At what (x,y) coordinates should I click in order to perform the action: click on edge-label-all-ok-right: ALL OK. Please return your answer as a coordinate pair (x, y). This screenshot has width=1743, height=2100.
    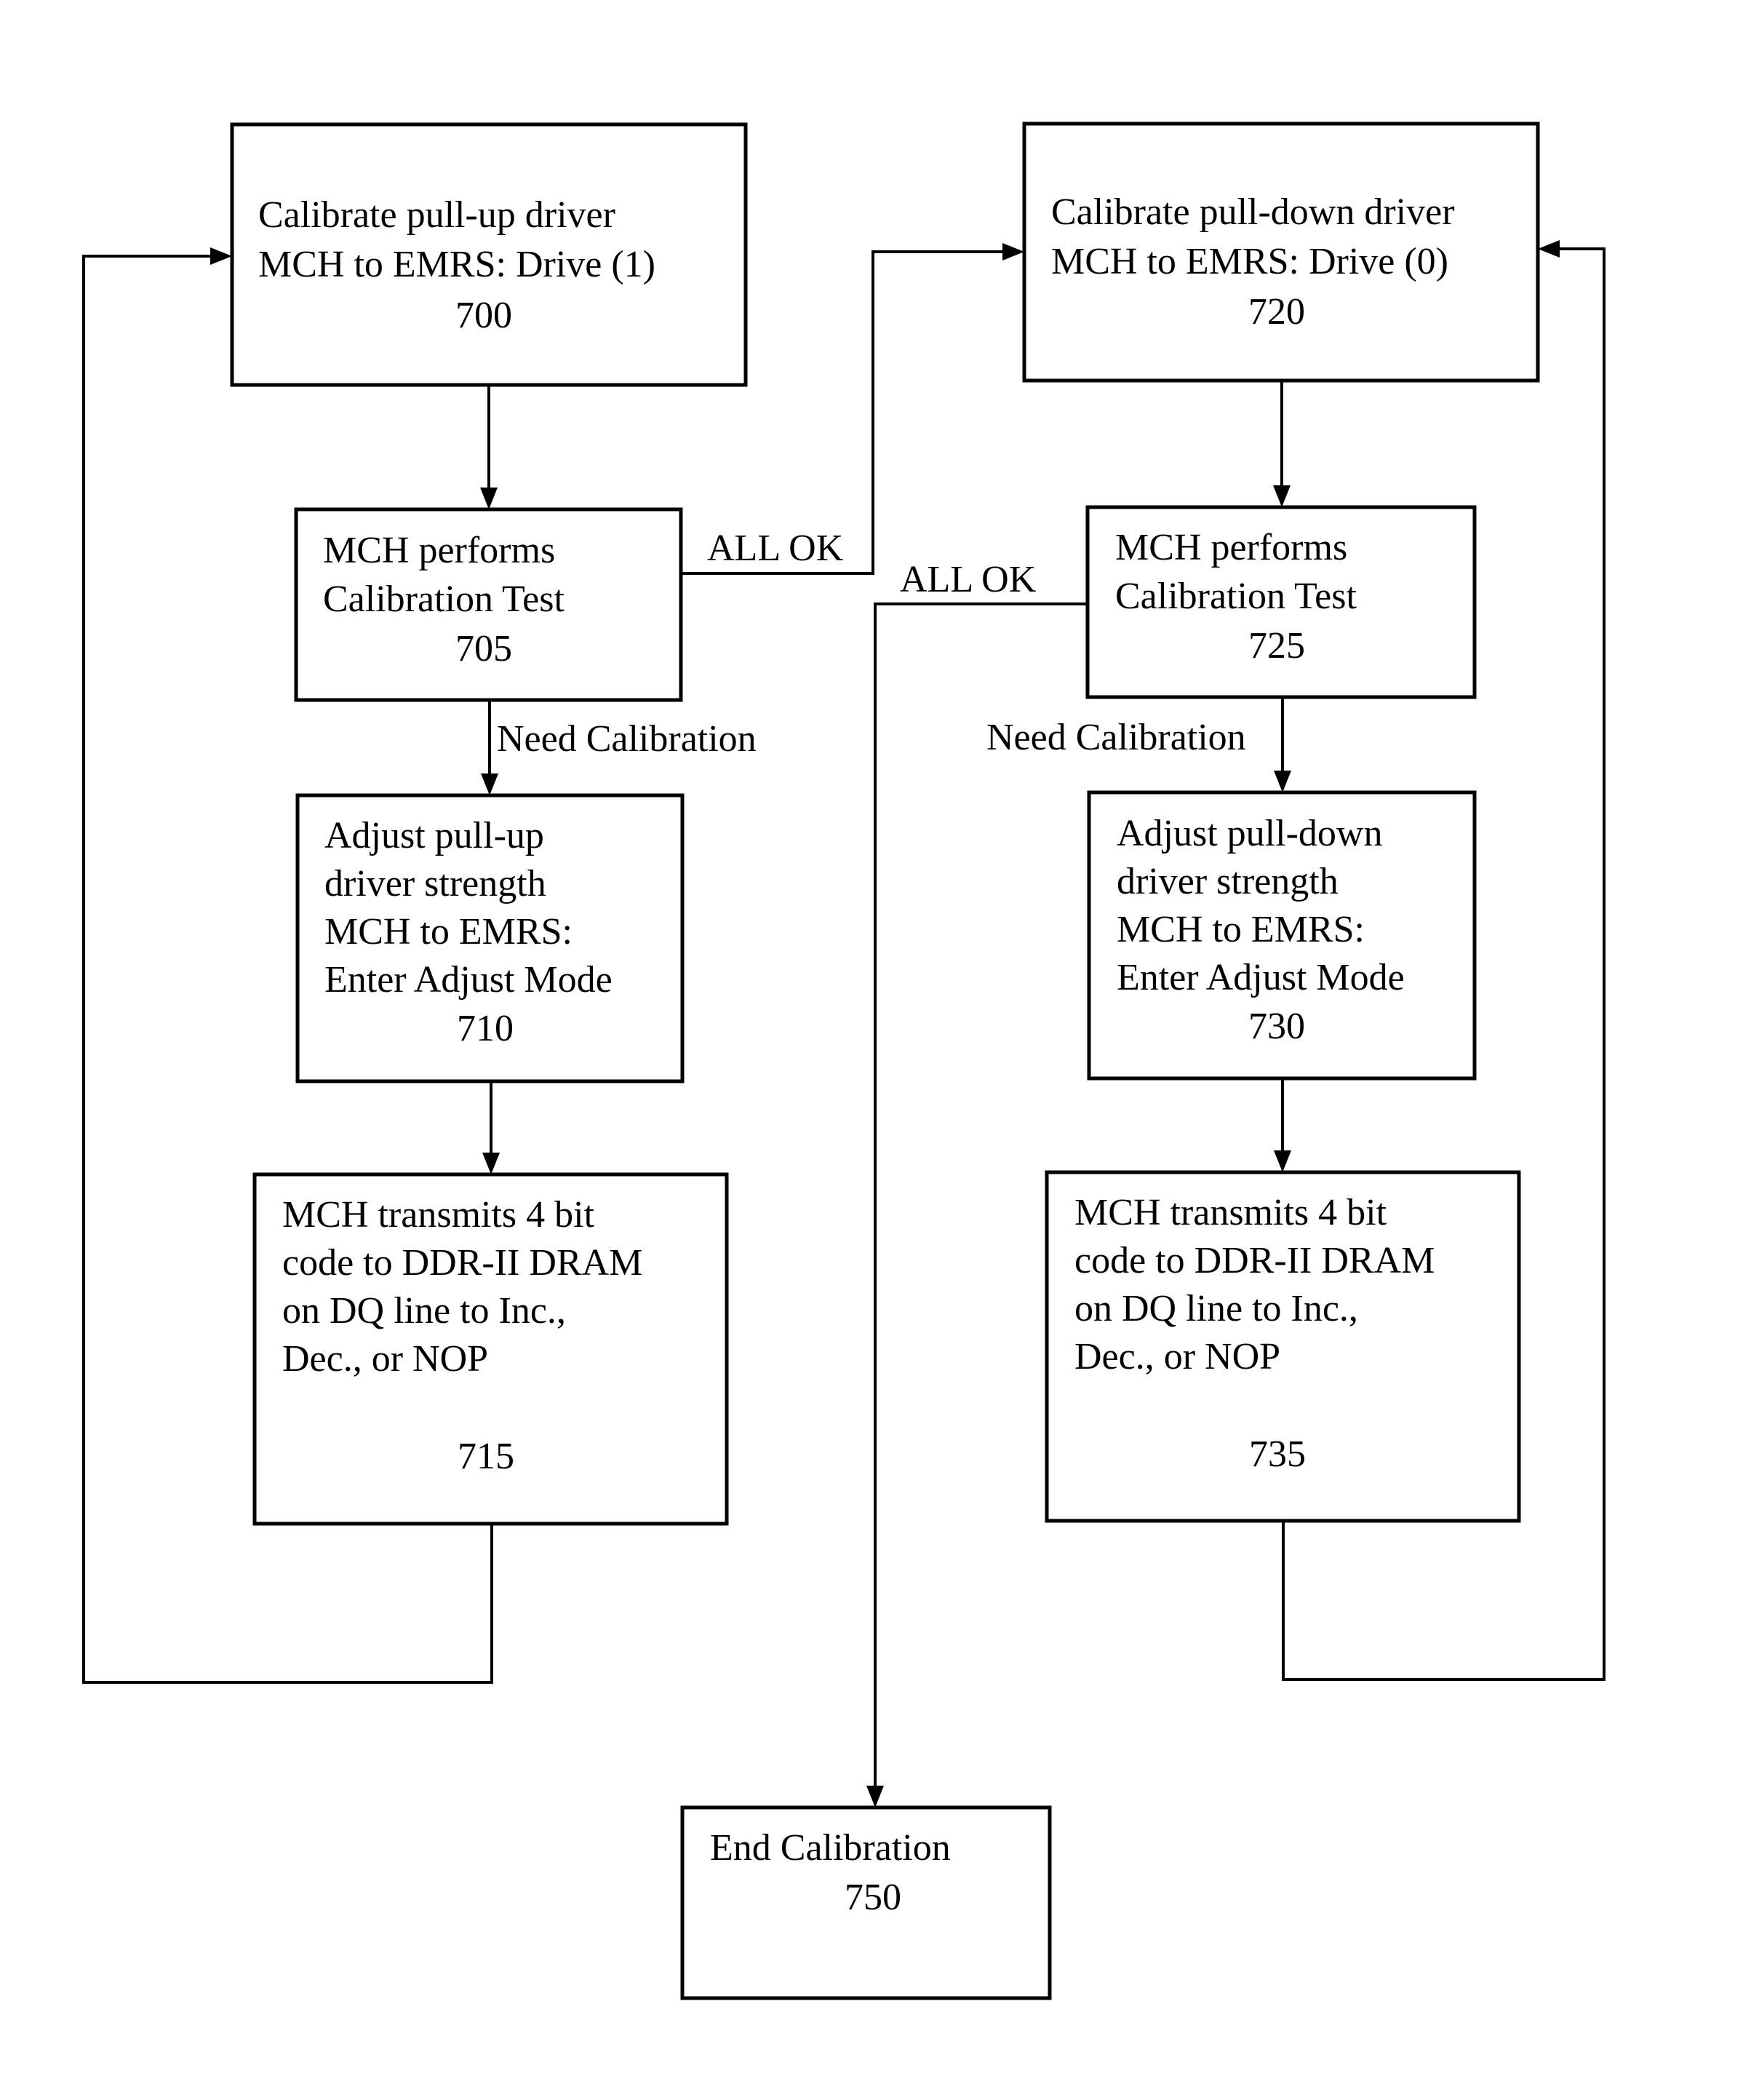
    Looking at the image, I should click on (968, 580).